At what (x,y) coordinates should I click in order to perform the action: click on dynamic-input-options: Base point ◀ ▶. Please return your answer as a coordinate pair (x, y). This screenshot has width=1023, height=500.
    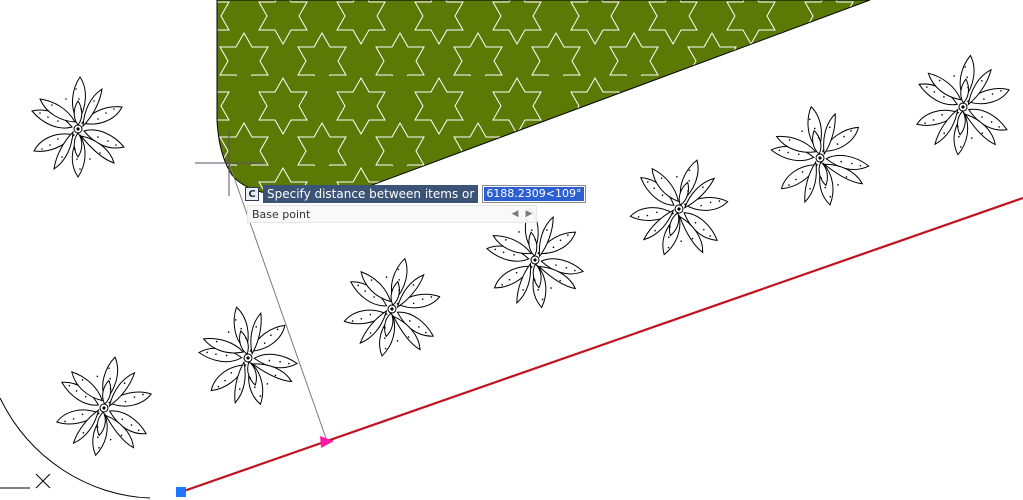
    Looking at the image, I should click on (392, 214).